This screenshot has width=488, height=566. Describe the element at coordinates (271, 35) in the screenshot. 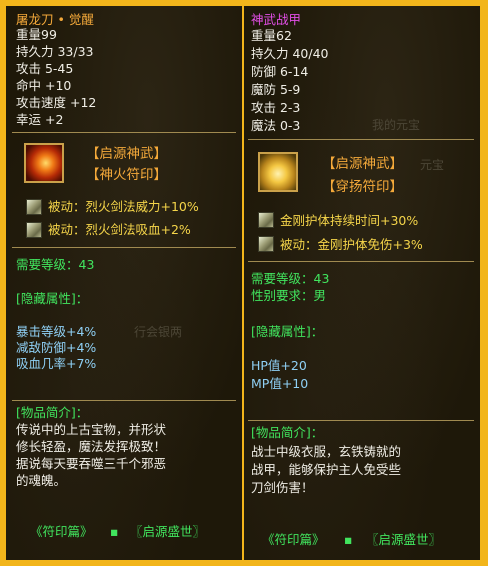

I see `stat-weight: 重量62` at that location.